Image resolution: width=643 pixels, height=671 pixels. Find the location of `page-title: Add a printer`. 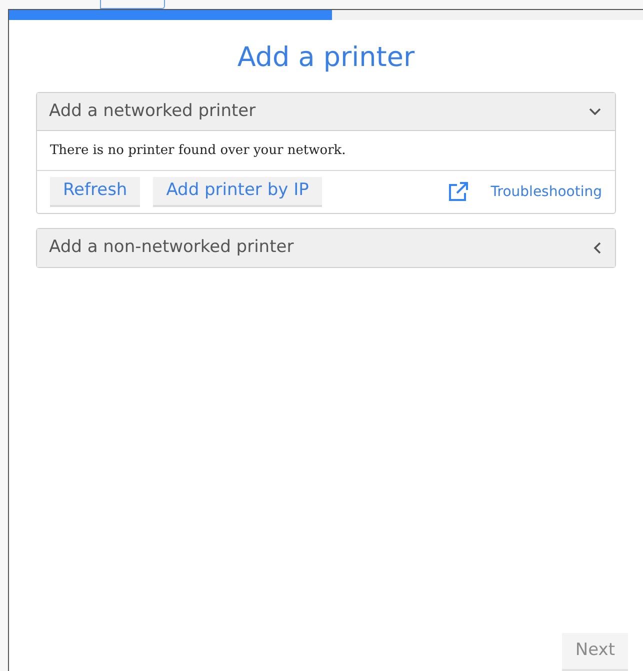

page-title: Add a printer is located at coordinates (326, 58).